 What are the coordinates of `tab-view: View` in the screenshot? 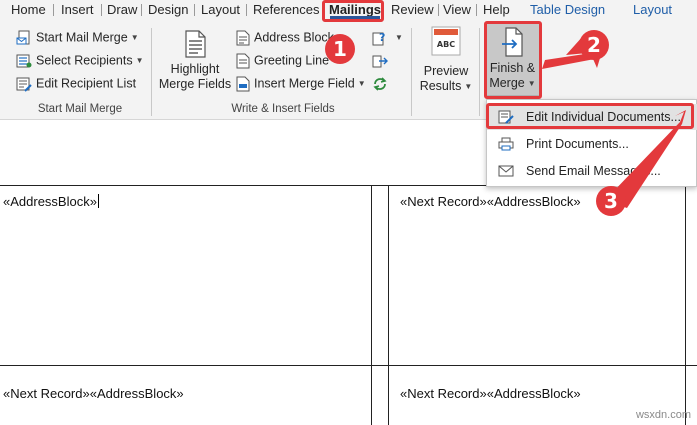 It's located at (457, 10).